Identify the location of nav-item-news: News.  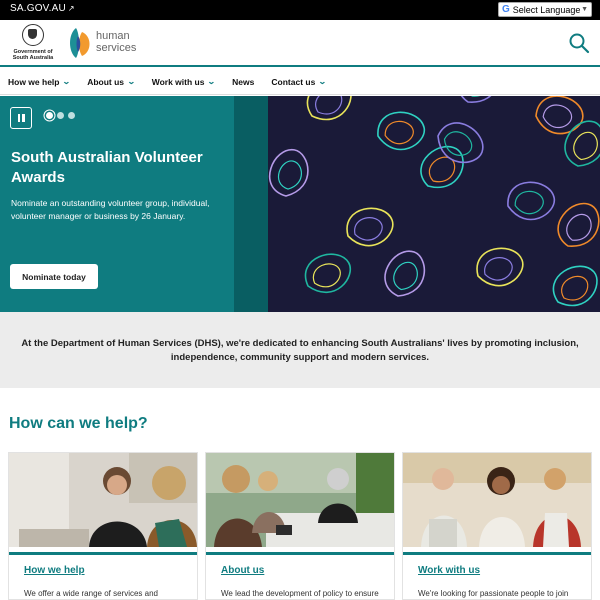
(243, 82).